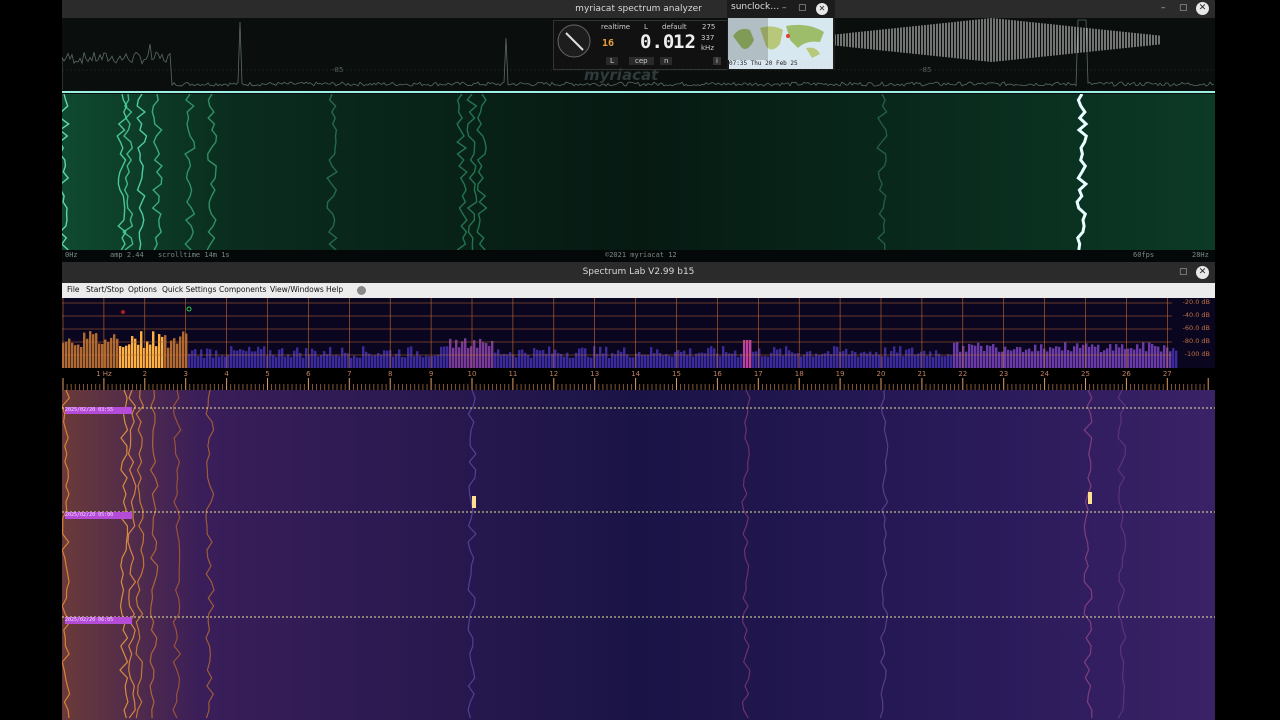 This screenshot has width=1280, height=720. What do you see at coordinates (615, 27) in the screenshot?
I see `mode-label: realtime` at bounding box center [615, 27].